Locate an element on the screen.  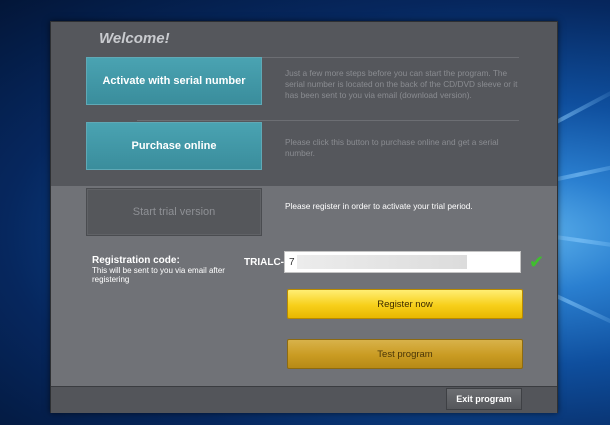
exit-program-button: Exit program is located at coordinates (484, 399).